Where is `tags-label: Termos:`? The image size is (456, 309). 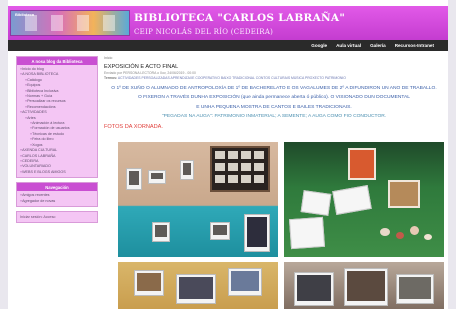
tags-label: Termos: is located at coordinates (111, 78).